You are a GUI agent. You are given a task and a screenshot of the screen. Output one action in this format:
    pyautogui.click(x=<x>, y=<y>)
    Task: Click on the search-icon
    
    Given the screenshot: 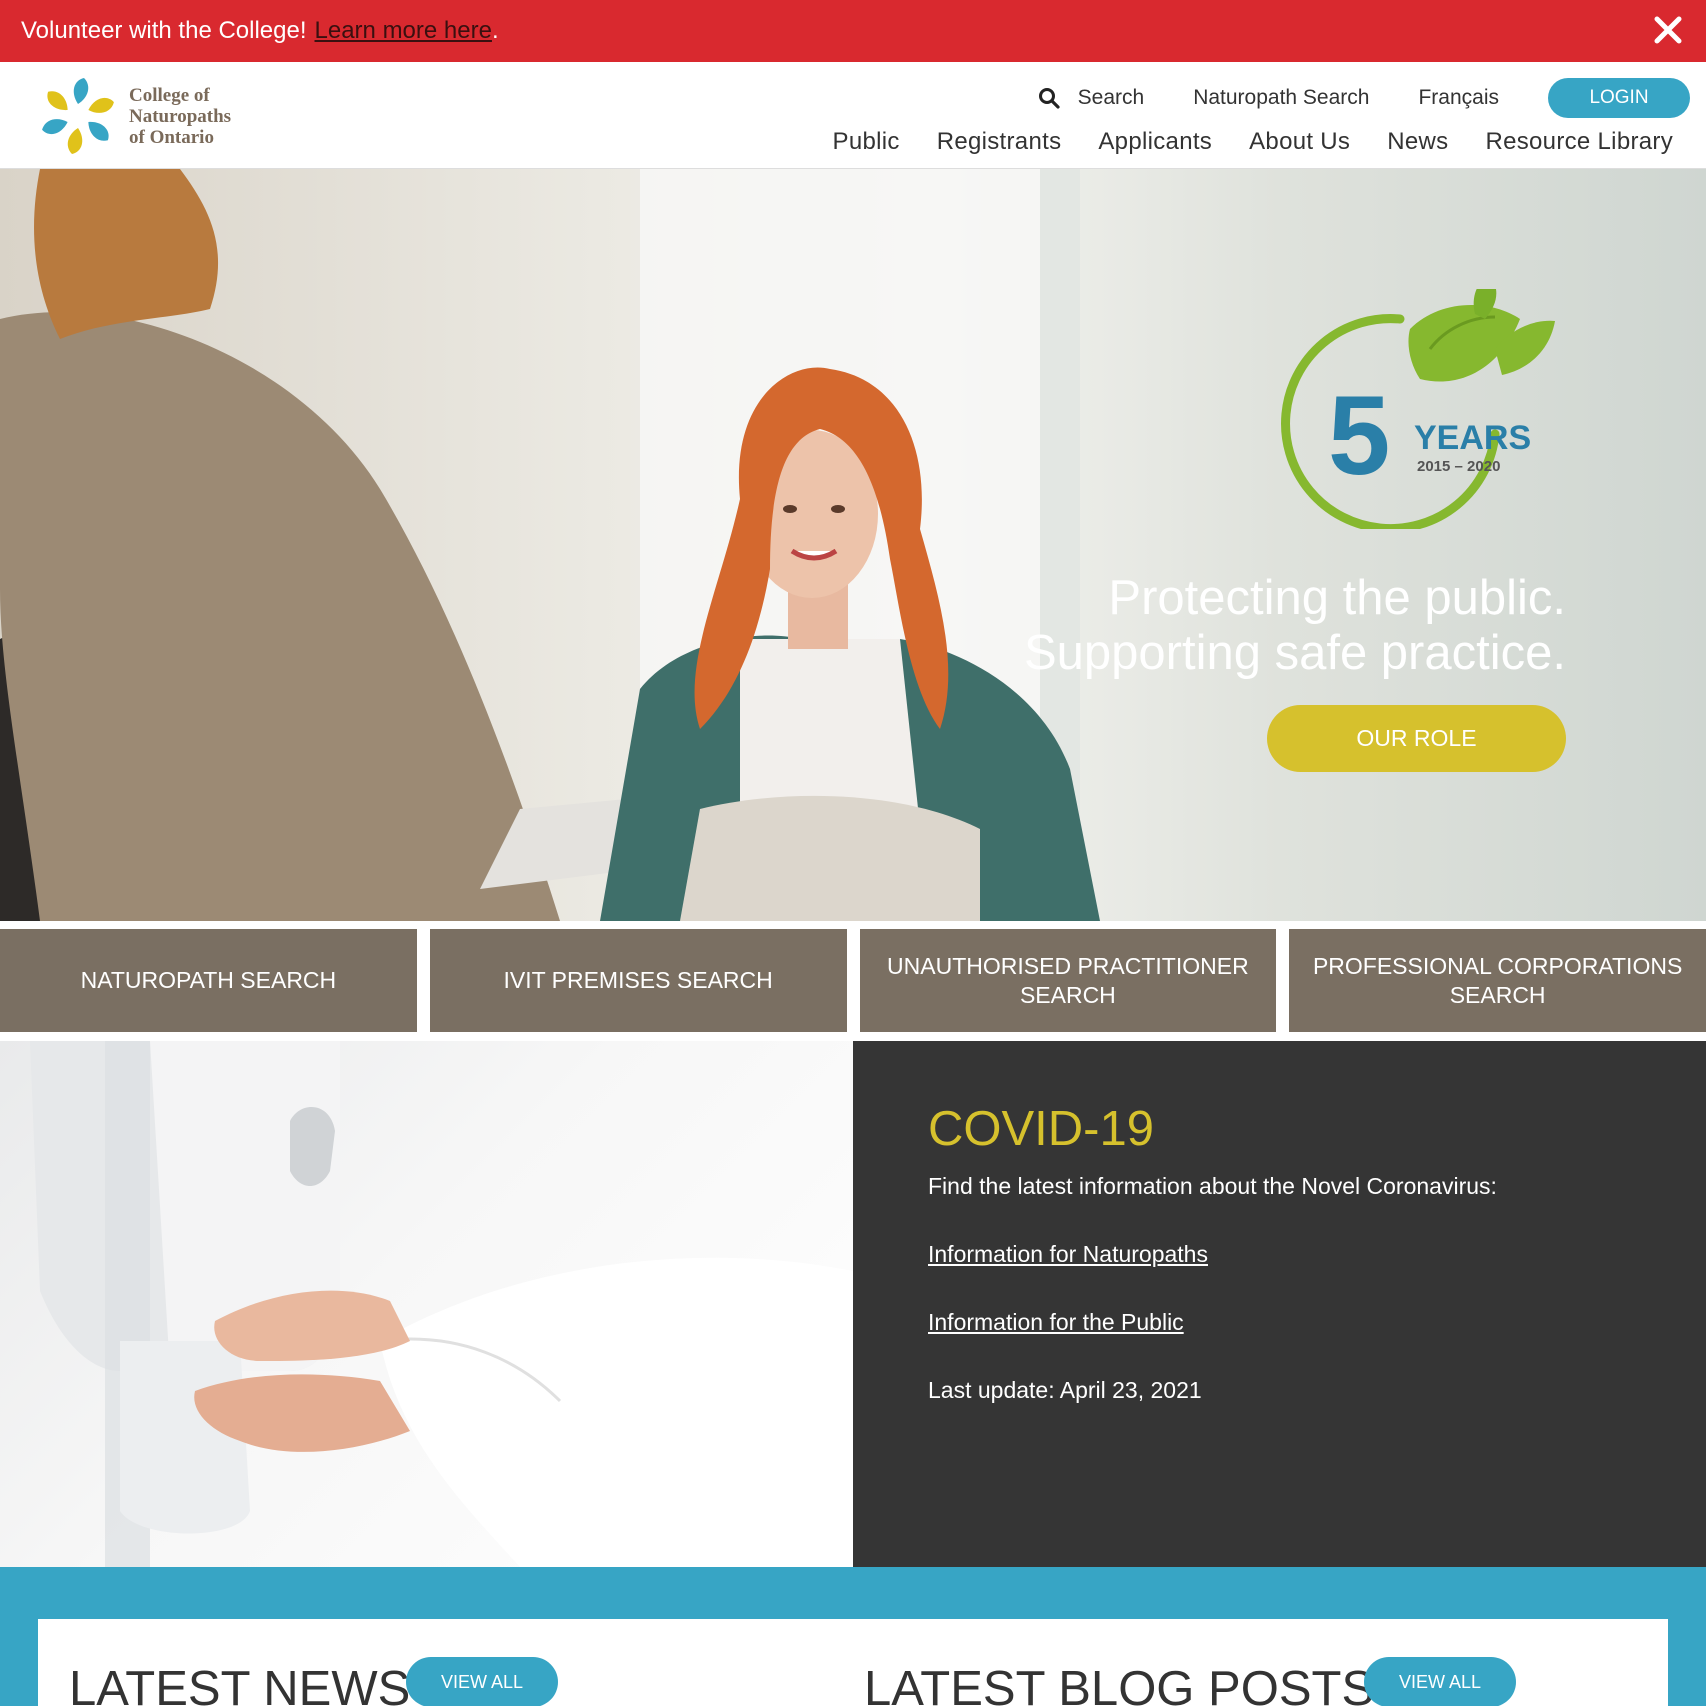 What is the action you would take?
    pyautogui.click(x=1049, y=98)
    